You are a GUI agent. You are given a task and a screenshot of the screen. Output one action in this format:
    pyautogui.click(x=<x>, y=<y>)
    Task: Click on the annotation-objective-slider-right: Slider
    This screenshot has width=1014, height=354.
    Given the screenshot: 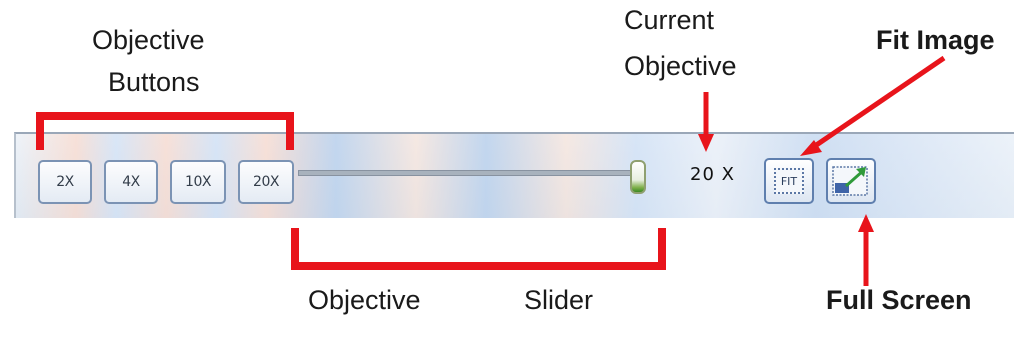 What is the action you would take?
    pyautogui.click(x=559, y=300)
    